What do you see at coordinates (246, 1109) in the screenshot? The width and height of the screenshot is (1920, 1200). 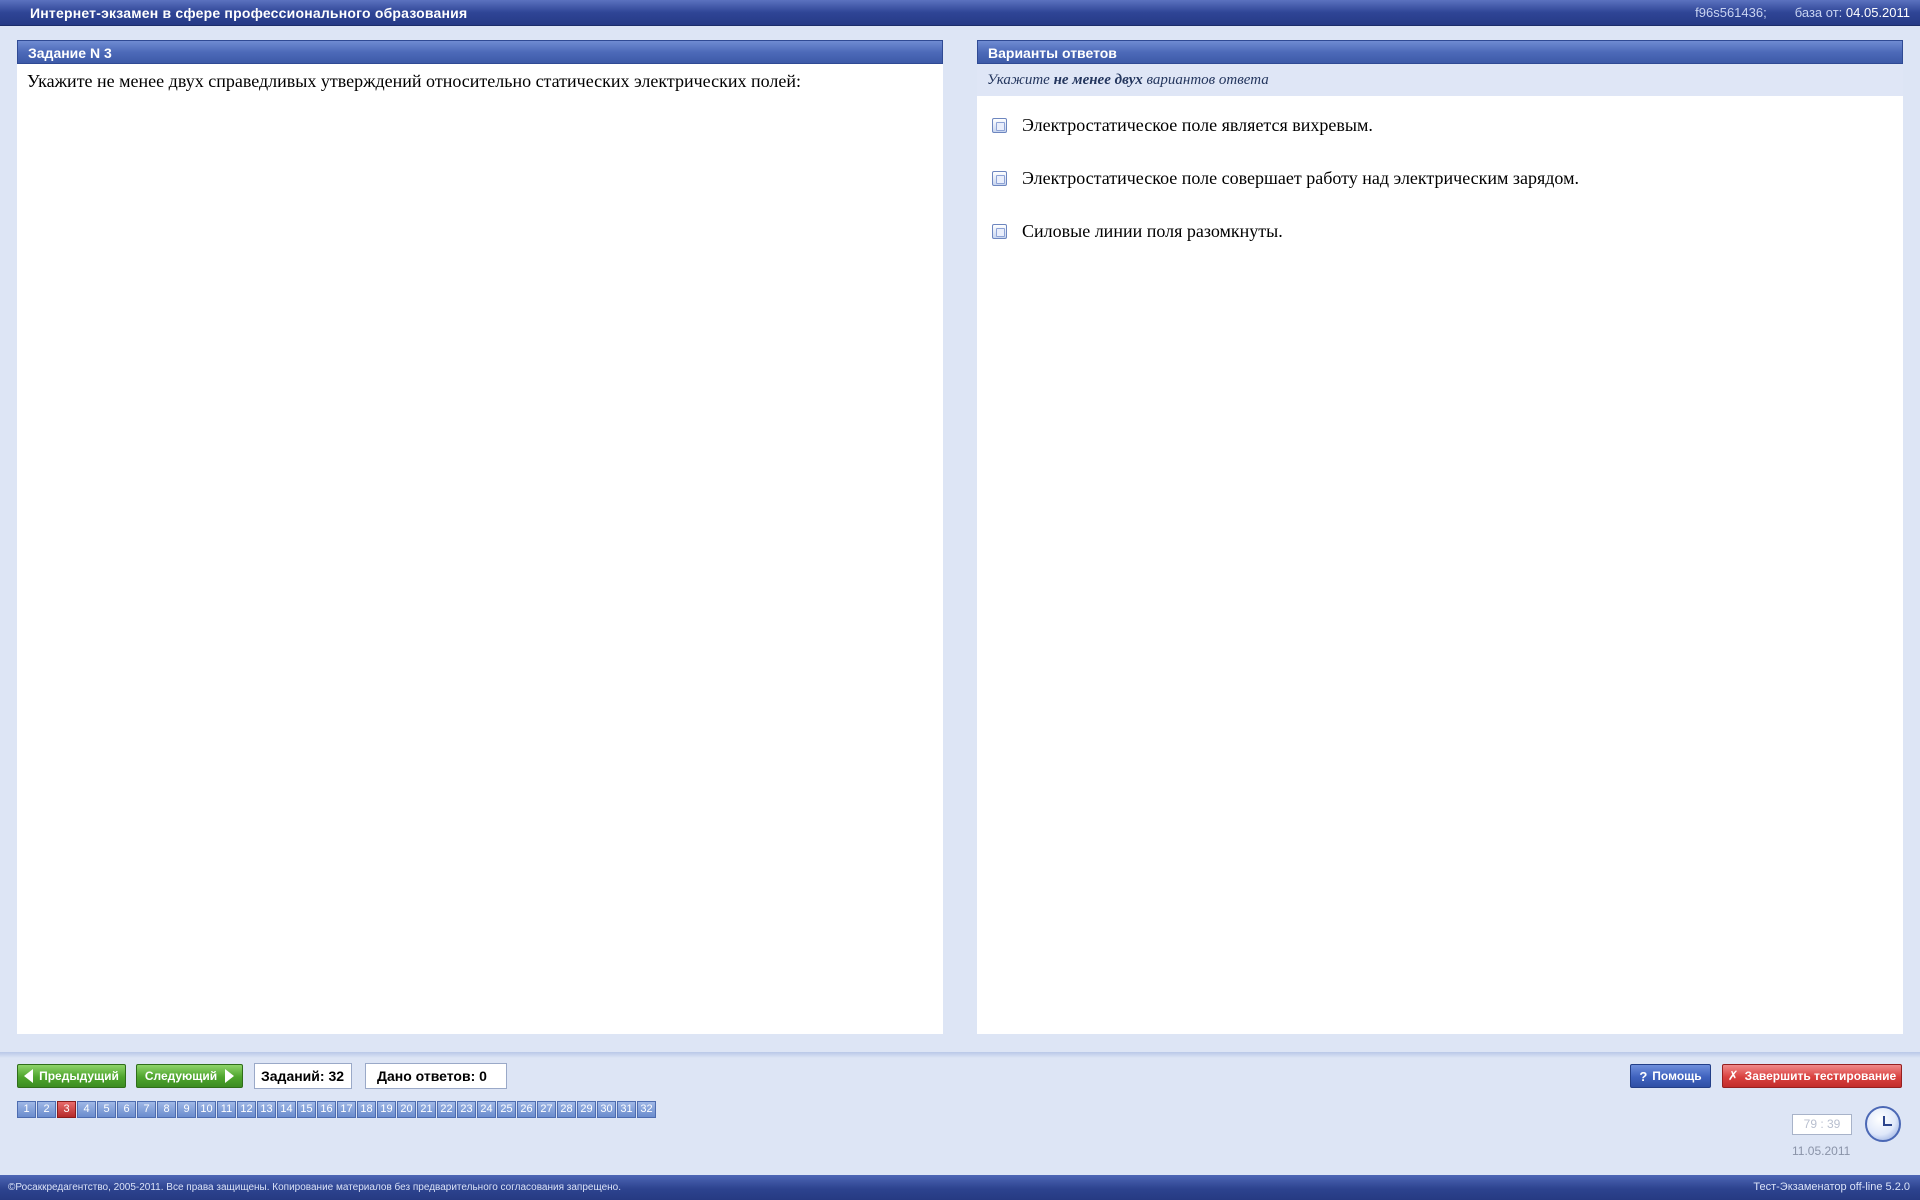 I see `page-button-12: 12` at bounding box center [246, 1109].